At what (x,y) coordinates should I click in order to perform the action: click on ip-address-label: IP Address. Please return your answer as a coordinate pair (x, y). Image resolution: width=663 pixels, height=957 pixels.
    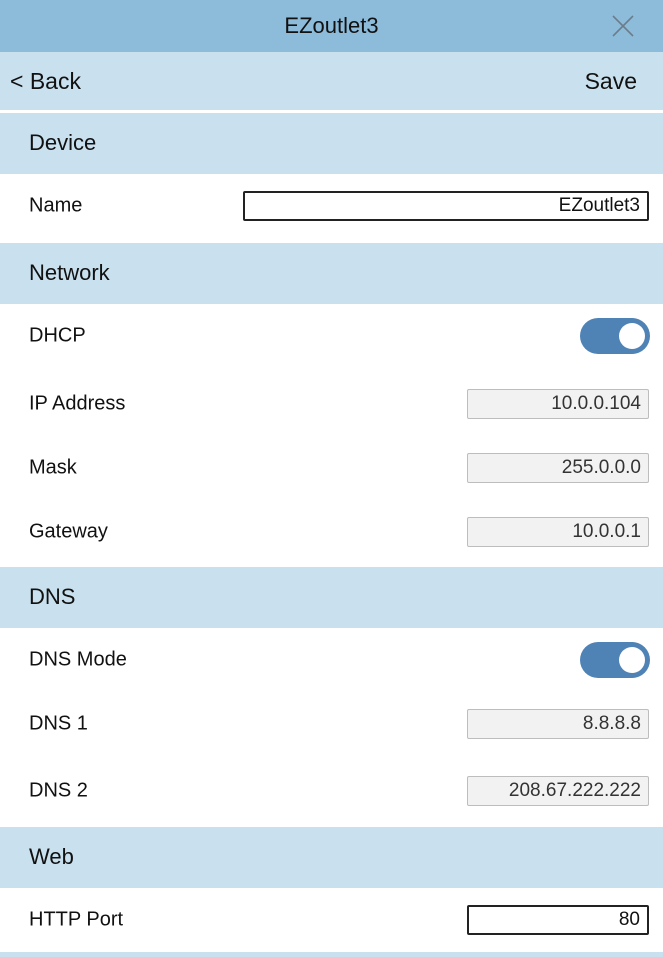
    Looking at the image, I should click on (77, 403).